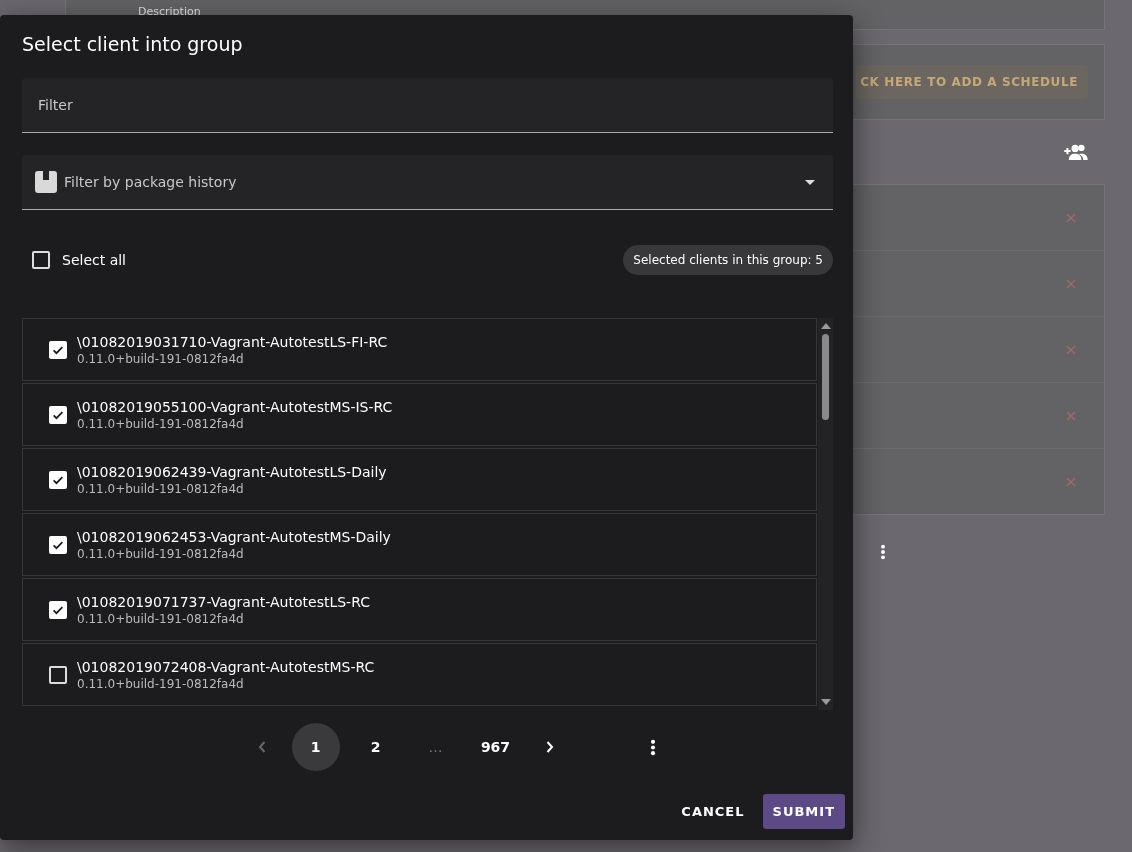 This screenshot has width=1132, height=852. What do you see at coordinates (234, 537) in the screenshot?
I see `client-name: \01082019062453-Vagrant-AutotestMS-Daily` at bounding box center [234, 537].